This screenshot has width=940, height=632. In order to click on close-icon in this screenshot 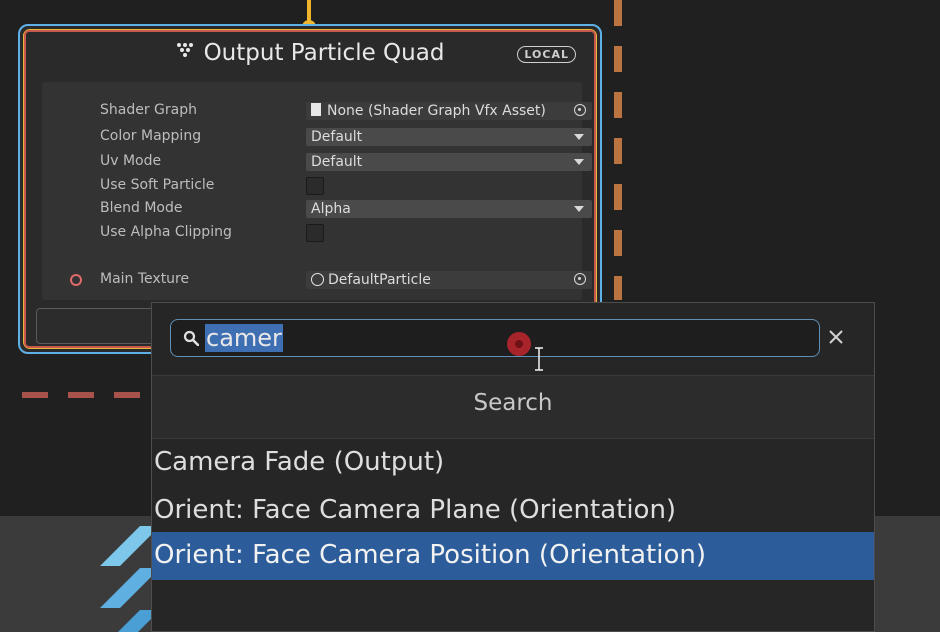, I will do `click(836, 337)`.